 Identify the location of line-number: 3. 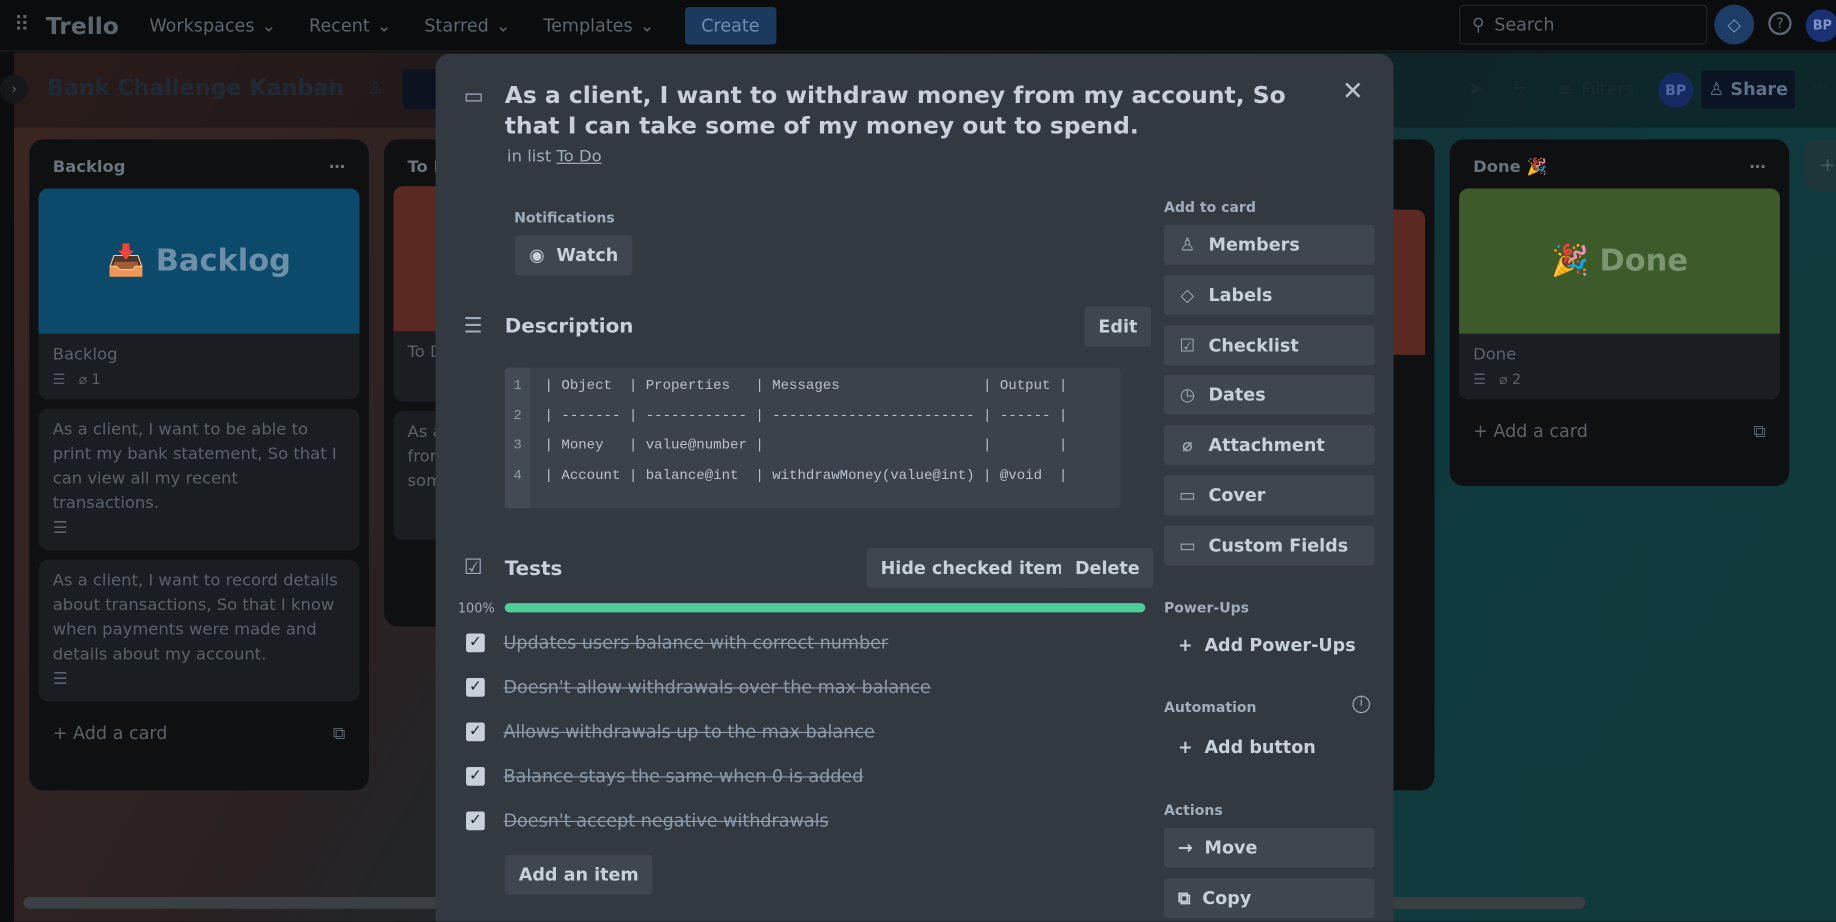
(517, 445).